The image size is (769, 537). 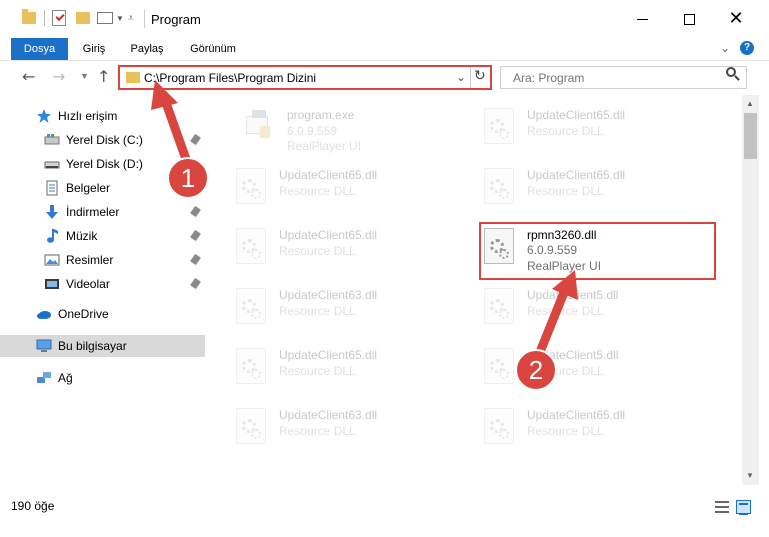 I want to click on scroll-up-icon: ▲, so click(x=750, y=103).